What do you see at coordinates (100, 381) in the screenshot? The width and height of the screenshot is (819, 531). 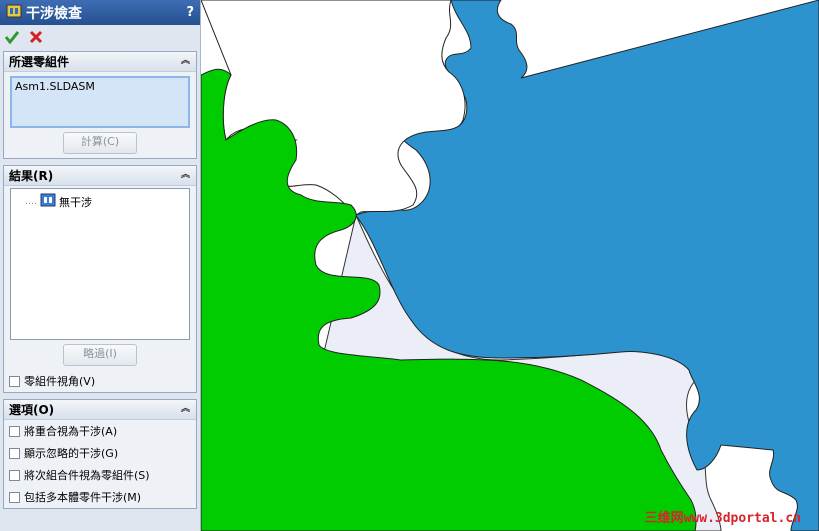 I see `component-view-option: 零組件視角(V)` at bounding box center [100, 381].